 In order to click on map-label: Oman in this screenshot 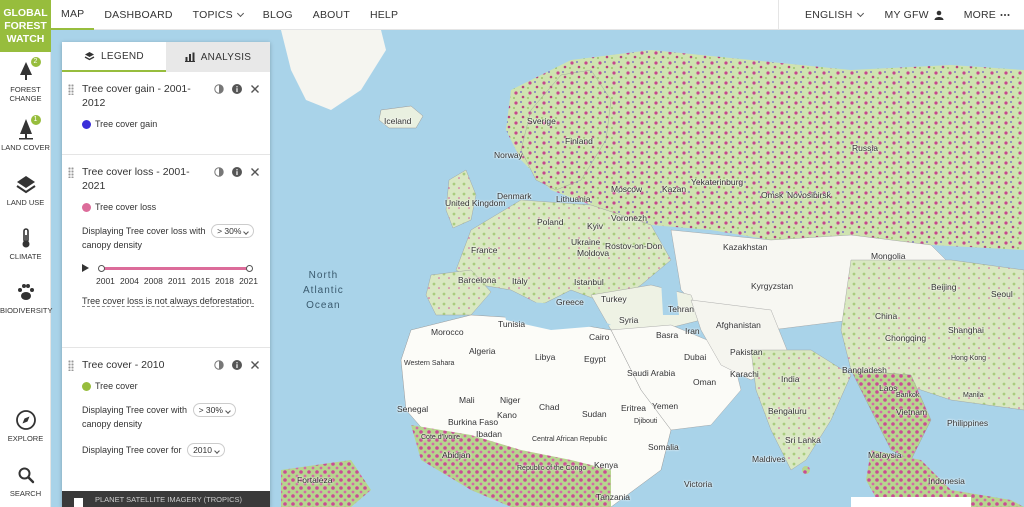, I will do `click(705, 382)`.